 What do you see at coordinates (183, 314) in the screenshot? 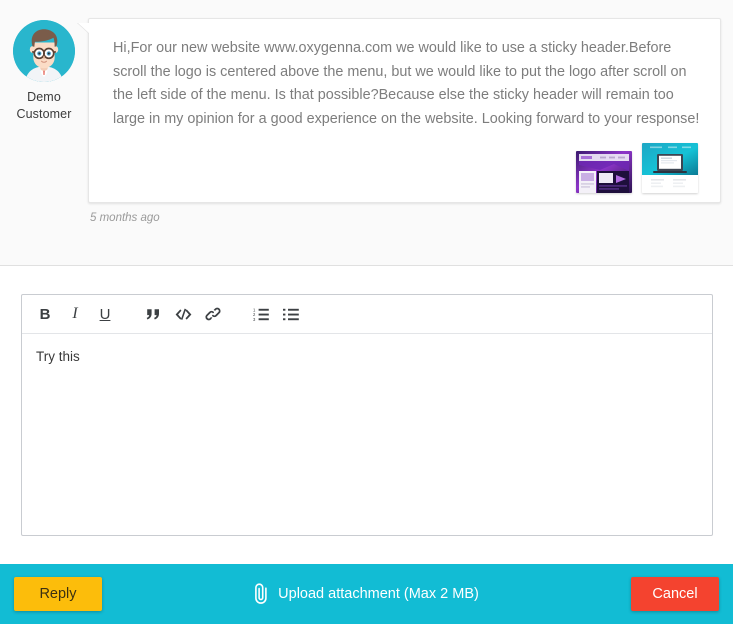
I see `code-icon` at bounding box center [183, 314].